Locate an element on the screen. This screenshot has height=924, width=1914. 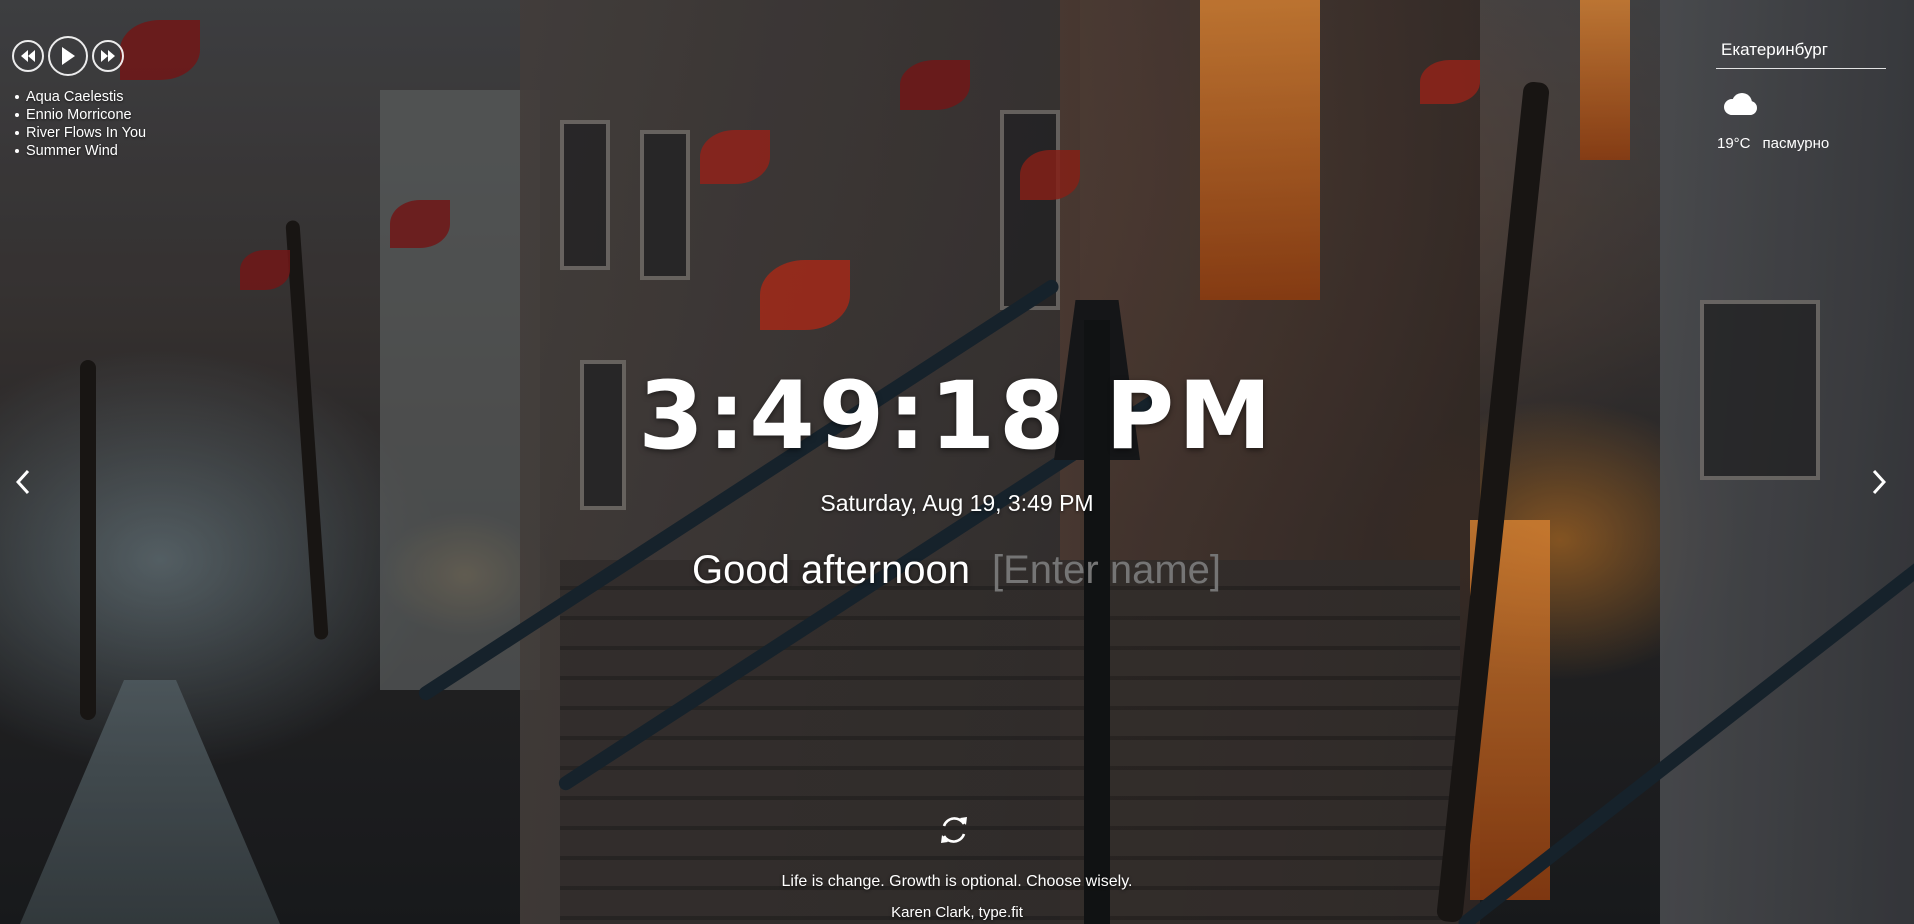
playlist-item: Summer Wind is located at coordinates (79, 151).